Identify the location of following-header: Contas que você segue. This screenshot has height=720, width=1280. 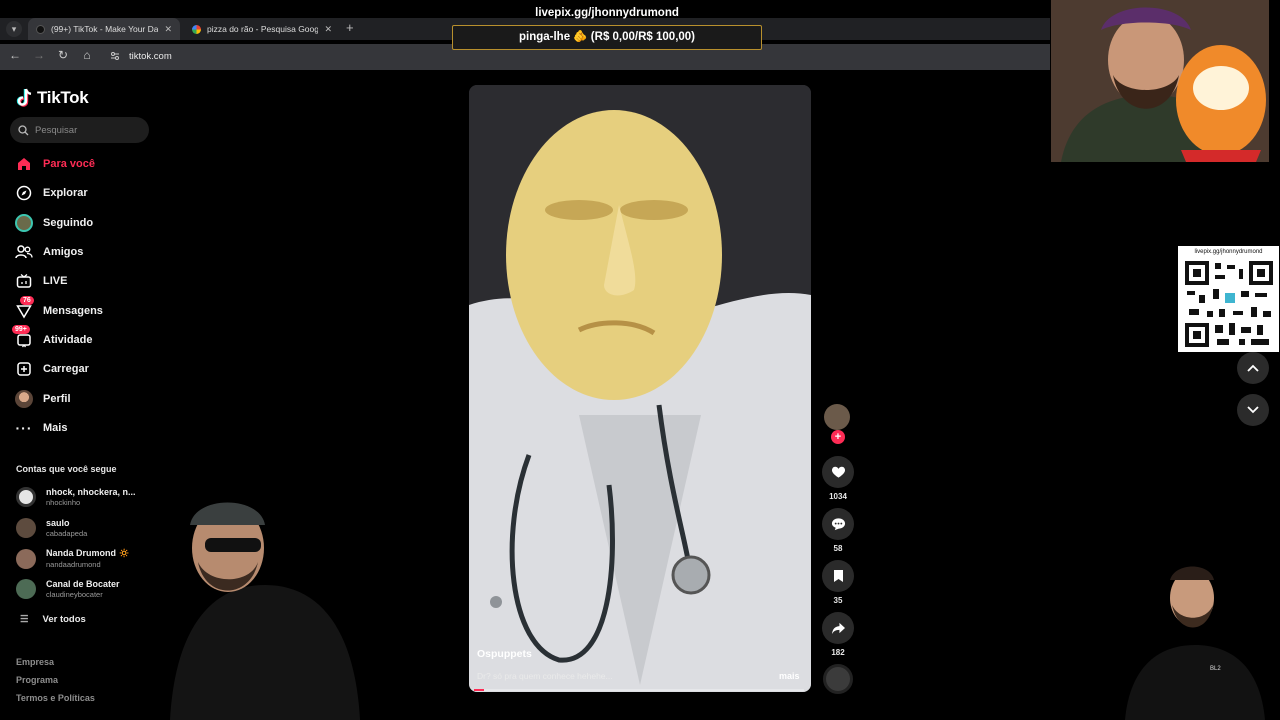
(66, 469).